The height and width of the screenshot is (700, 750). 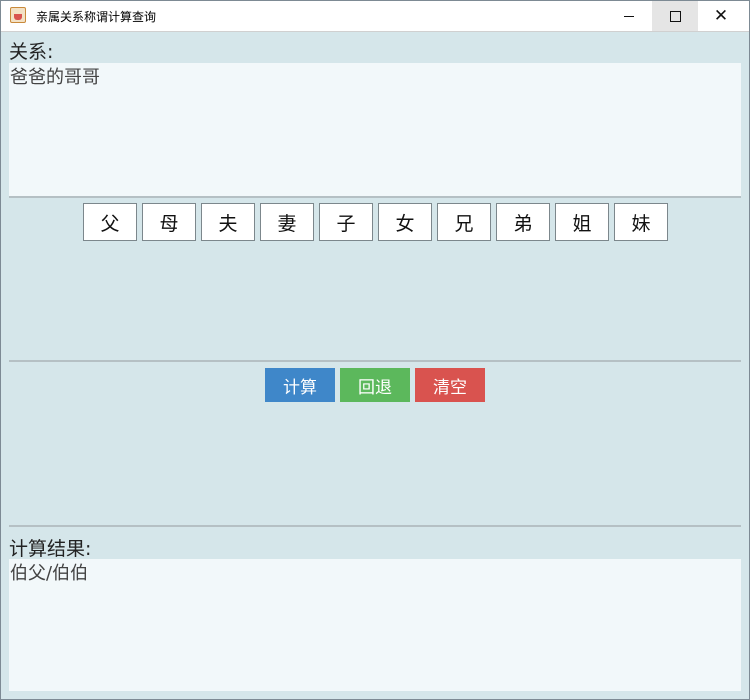 I want to click on relation-label: 关系:, so click(x=31, y=52).